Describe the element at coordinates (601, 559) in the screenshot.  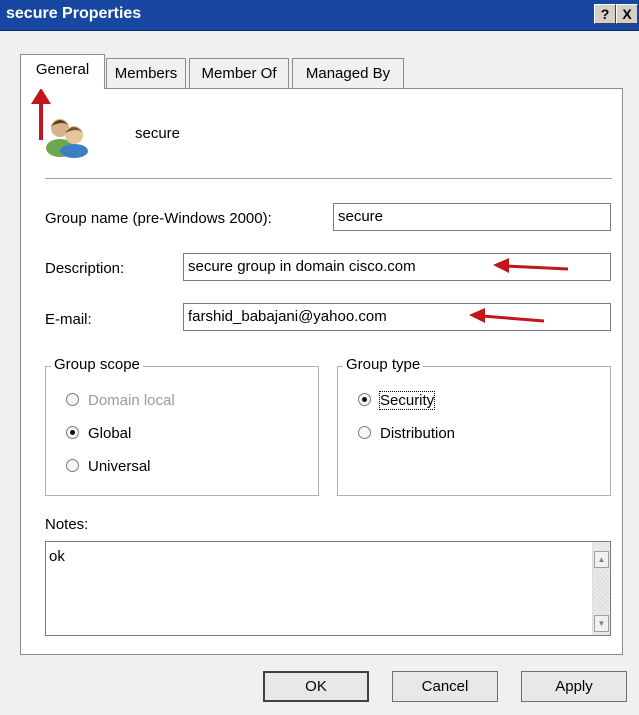
I see `scroll-up-icon: ▲` at that location.